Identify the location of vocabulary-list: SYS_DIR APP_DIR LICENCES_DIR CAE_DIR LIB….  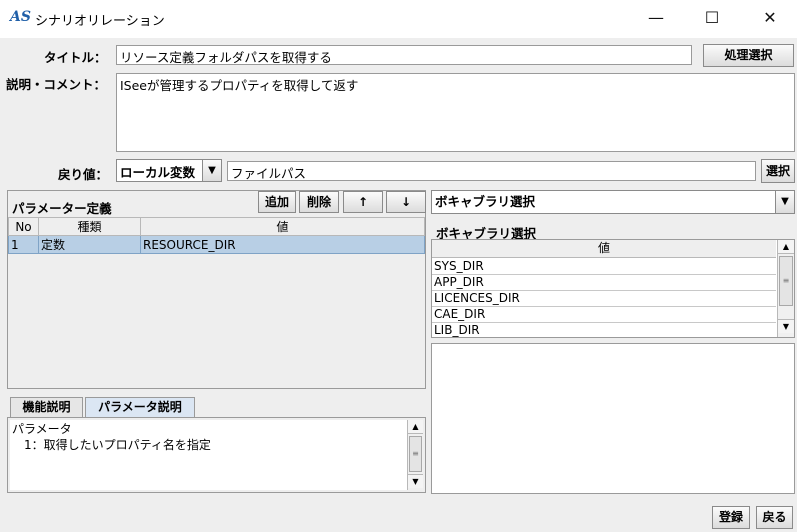
(604, 298).